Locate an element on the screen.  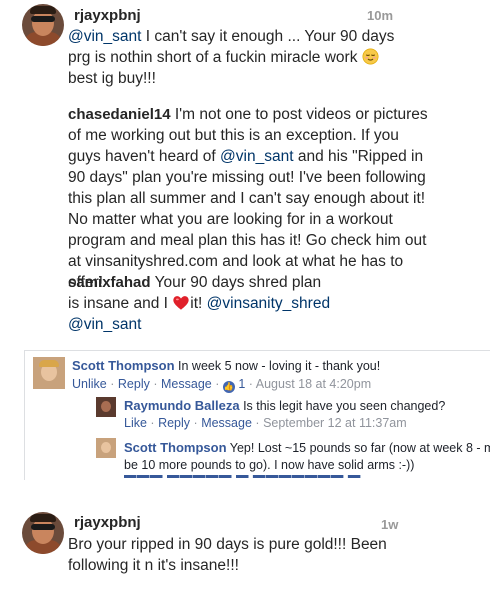
comment-text: In week 5 now - loving it - thank you! is located at coordinates (277, 366).